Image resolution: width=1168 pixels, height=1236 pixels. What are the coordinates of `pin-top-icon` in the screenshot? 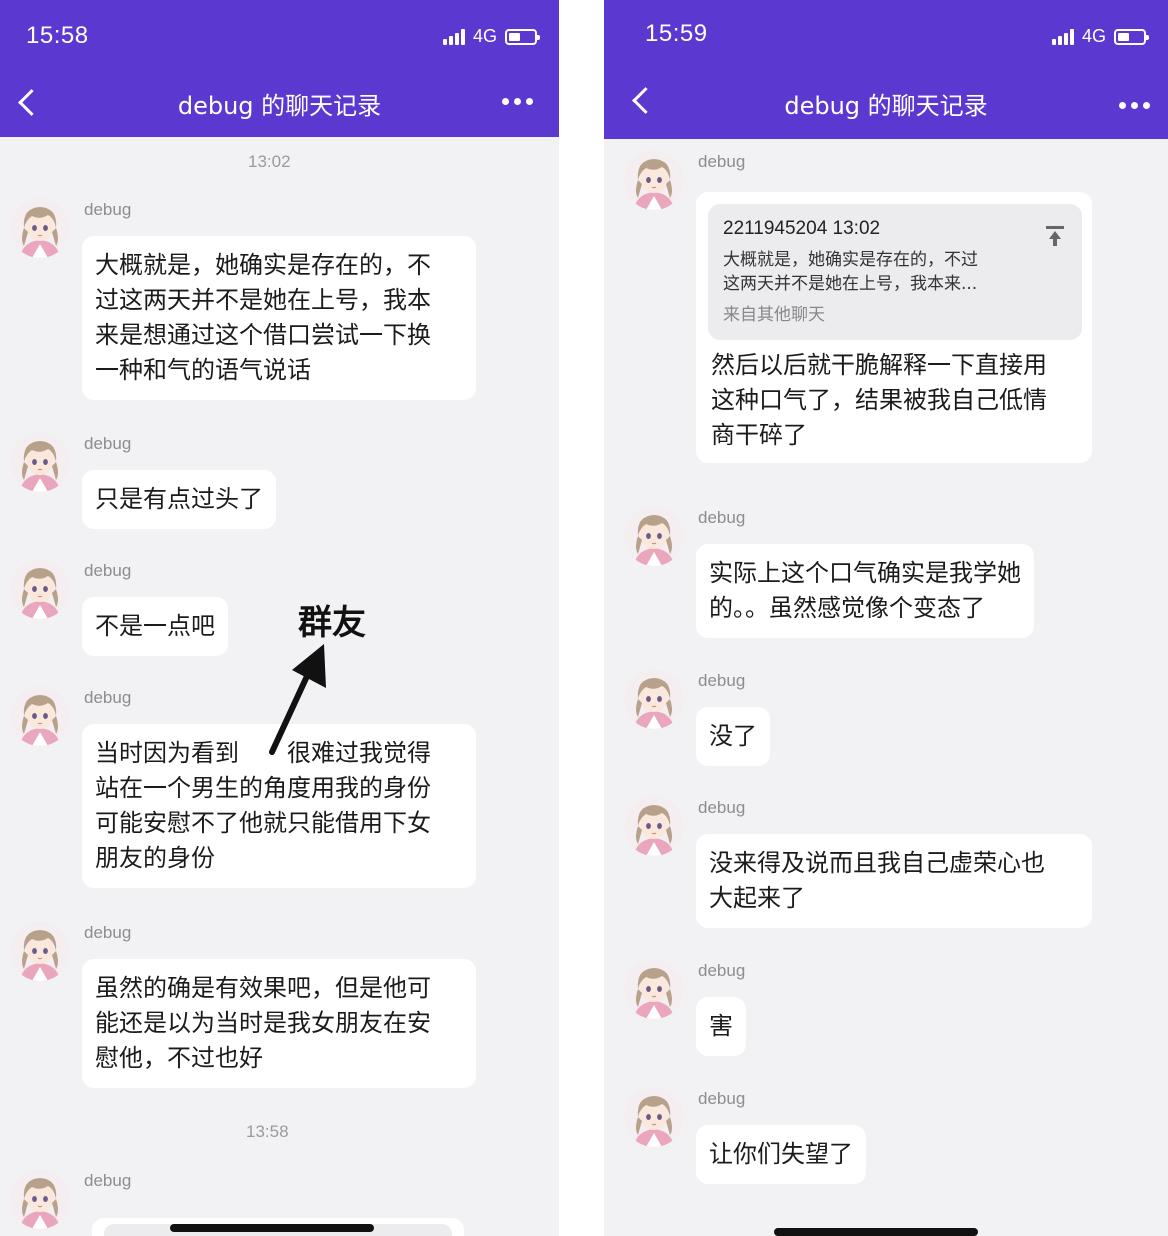 It's located at (1055, 236).